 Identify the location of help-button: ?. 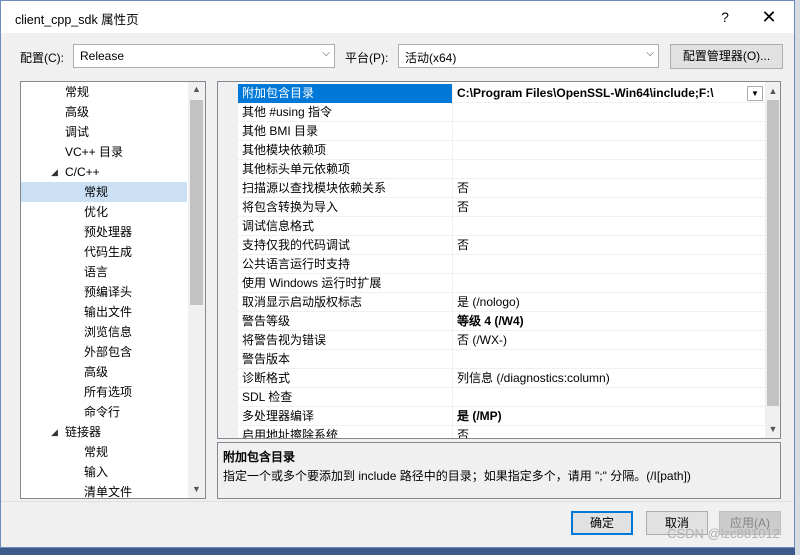
(725, 17).